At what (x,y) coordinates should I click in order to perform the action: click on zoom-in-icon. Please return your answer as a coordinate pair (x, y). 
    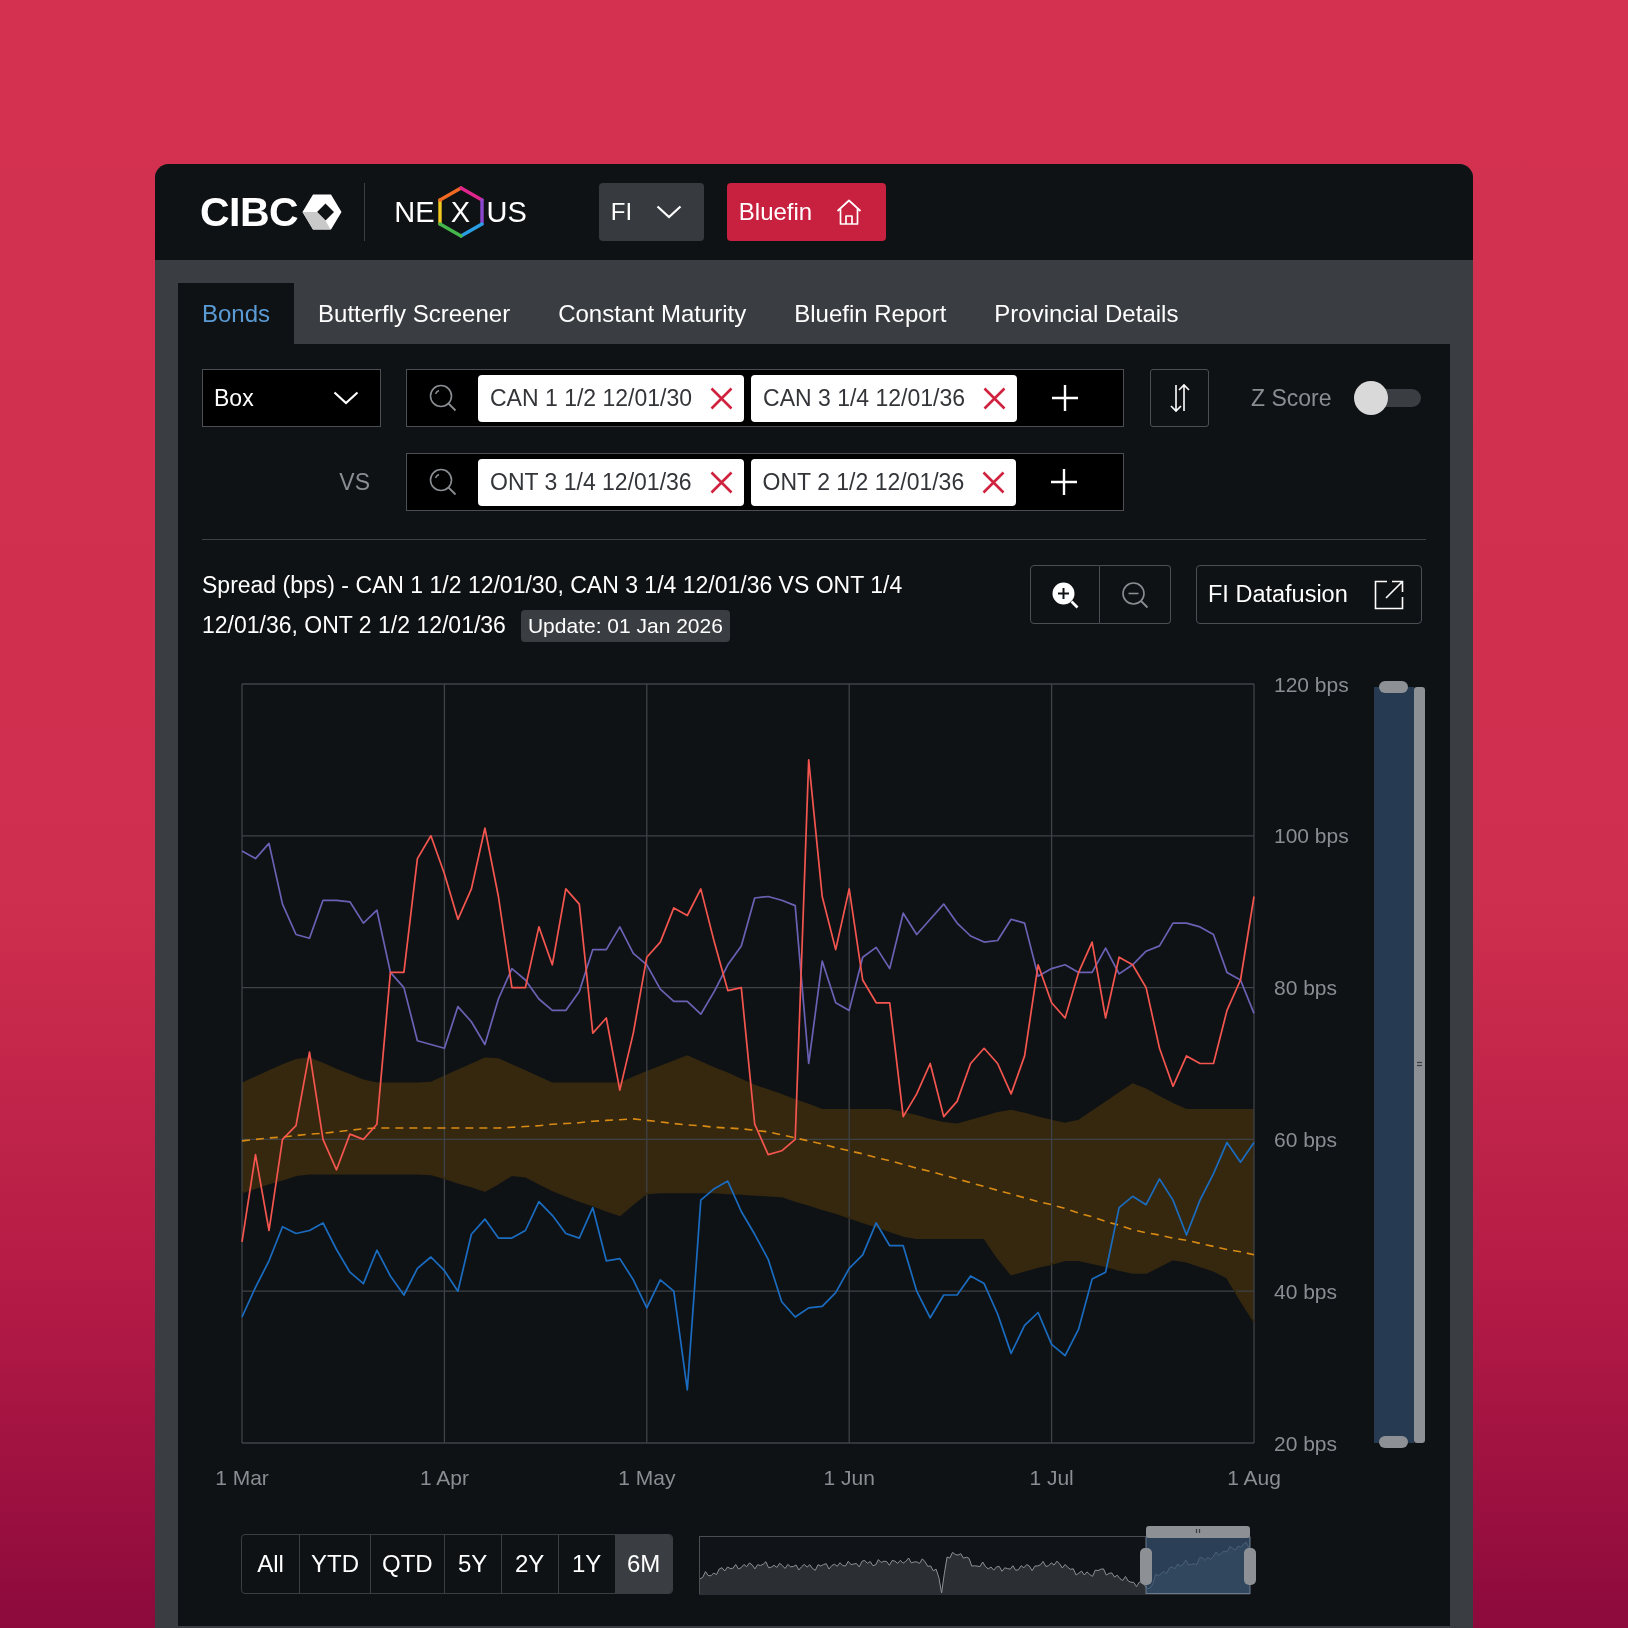
    Looking at the image, I should click on (1065, 594).